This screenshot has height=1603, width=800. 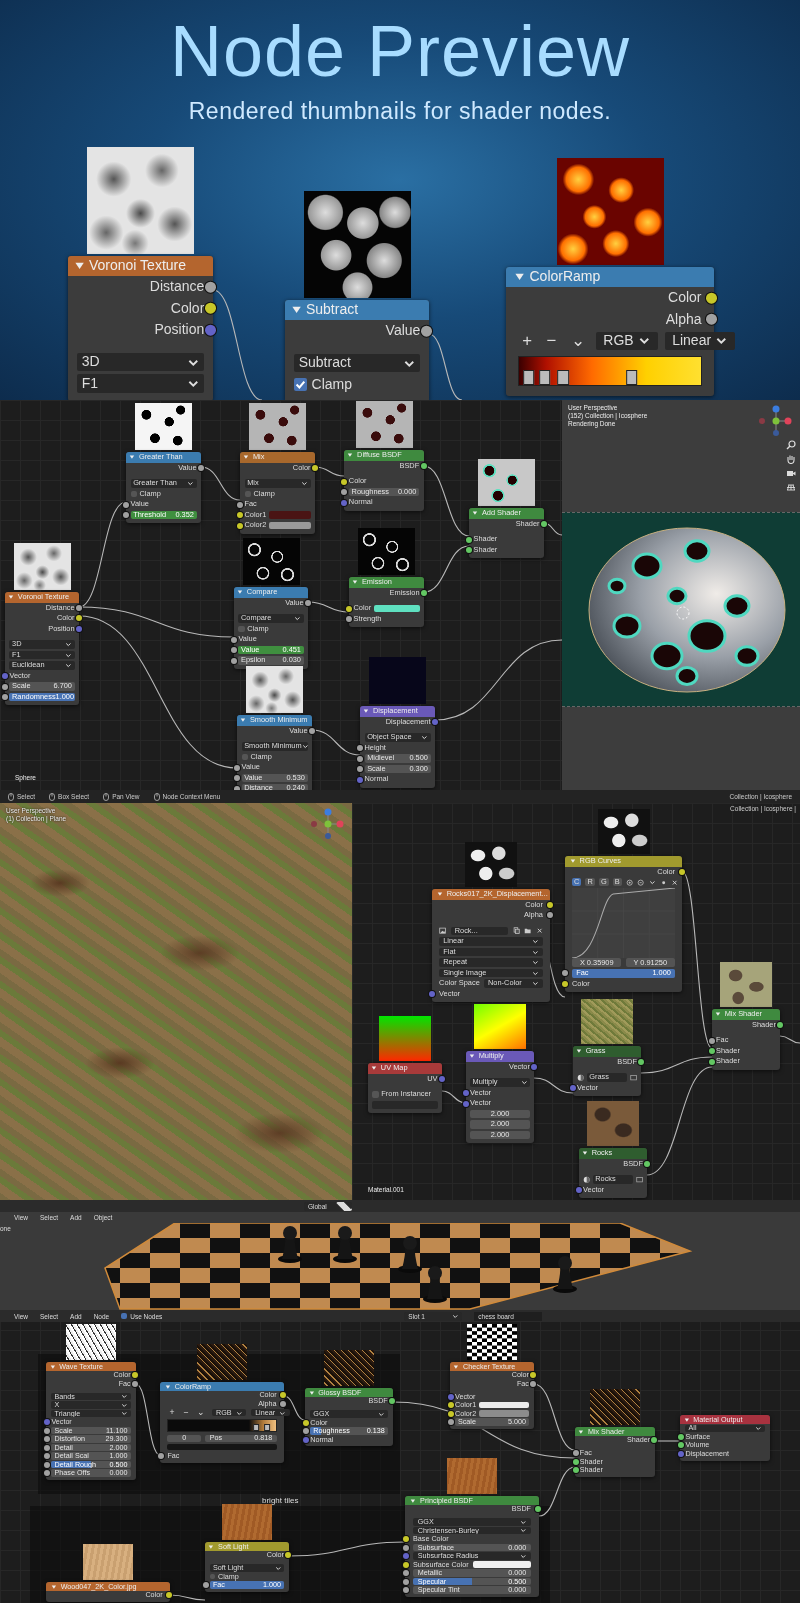 I want to click on socket-label: Position, so click(x=179, y=330).